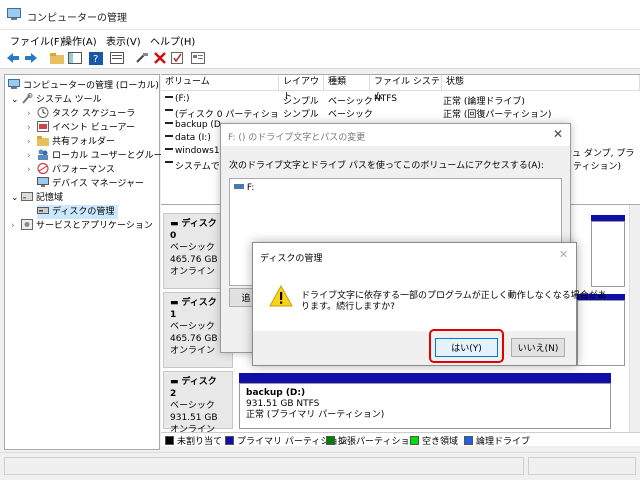 This screenshot has width=640, height=480. I want to click on properties-icon, so click(117, 58).